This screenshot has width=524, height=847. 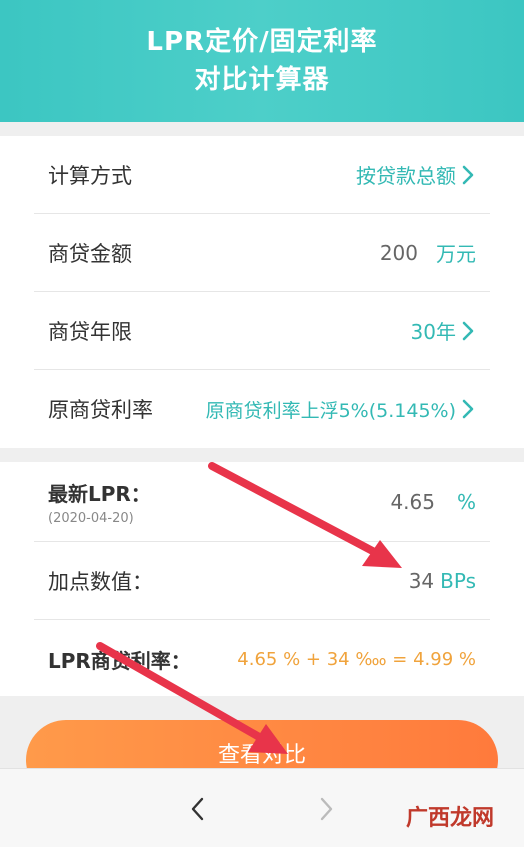 What do you see at coordinates (458, 580) in the screenshot?
I see `bp-unit: BPs` at bounding box center [458, 580].